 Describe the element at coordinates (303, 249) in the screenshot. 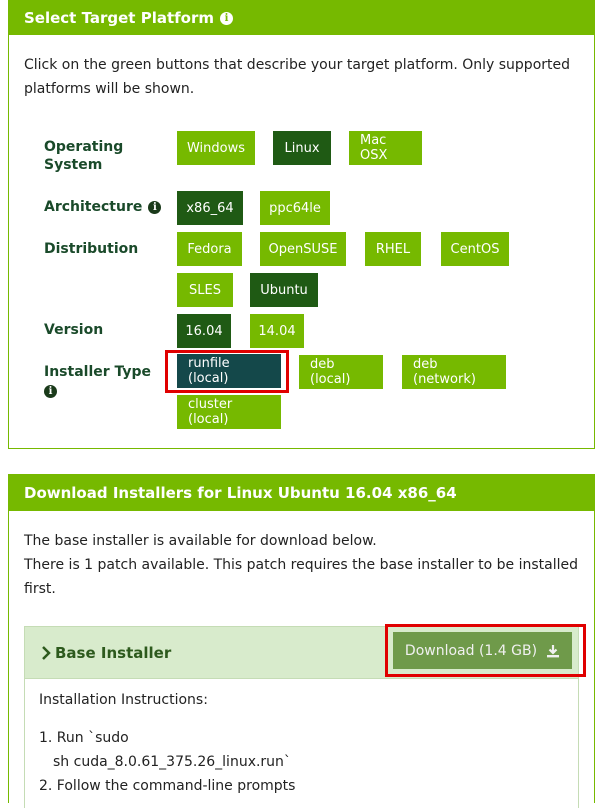

I see `distro-option-opensuse: OpenSUSE` at that location.